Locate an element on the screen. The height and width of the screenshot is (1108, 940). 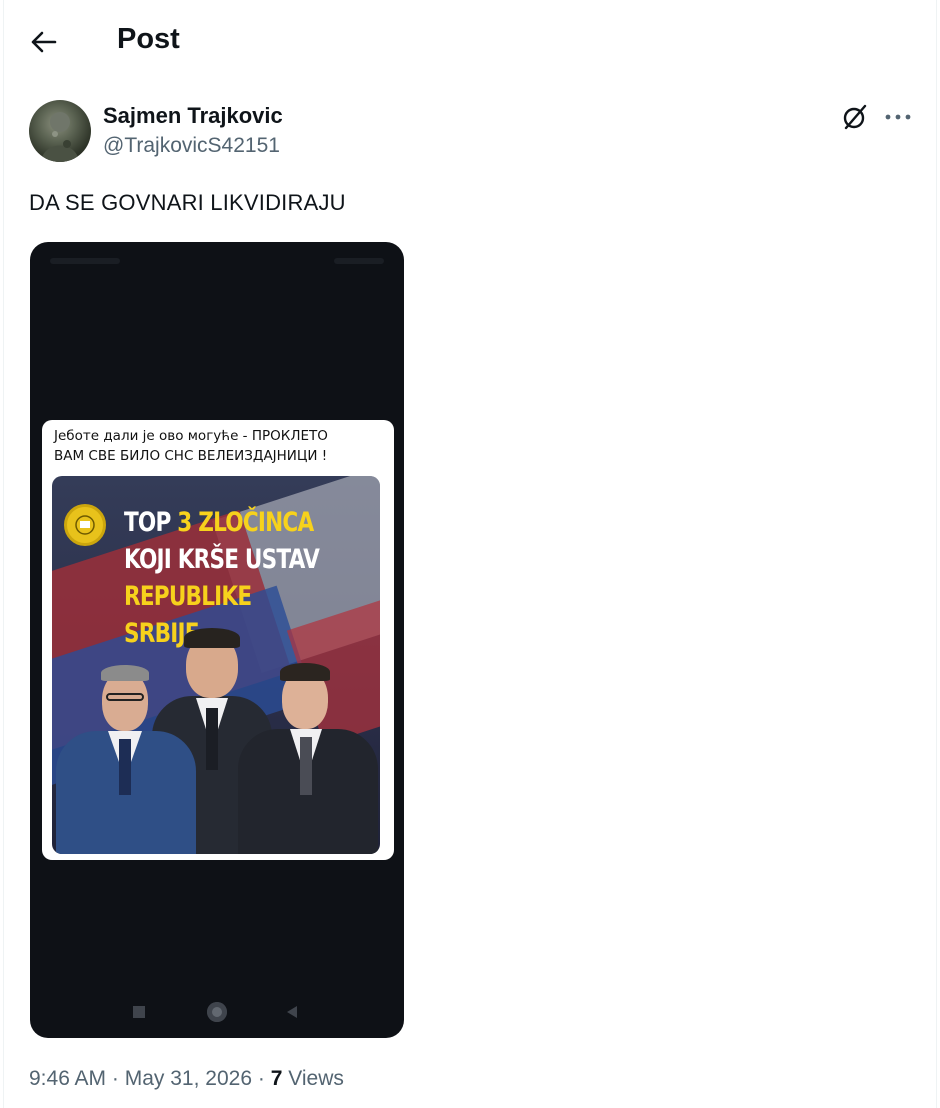
avatar is located at coordinates (60, 131).